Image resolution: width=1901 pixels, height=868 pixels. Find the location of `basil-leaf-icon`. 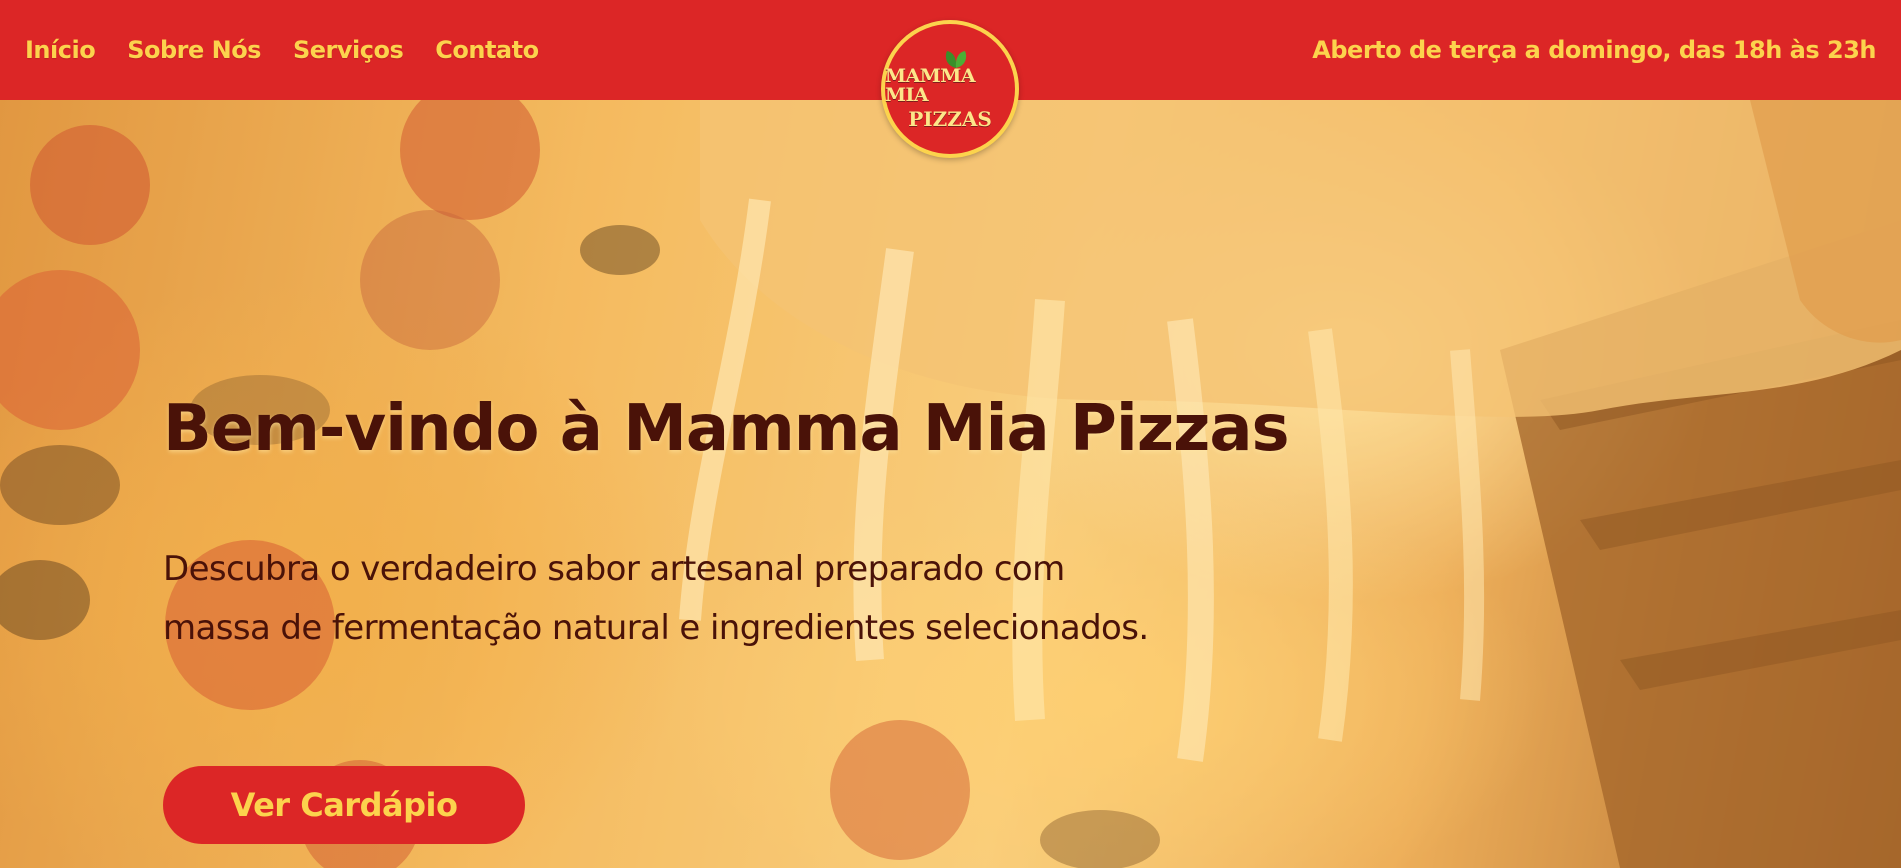

basil-leaf-icon is located at coordinates (956, 59).